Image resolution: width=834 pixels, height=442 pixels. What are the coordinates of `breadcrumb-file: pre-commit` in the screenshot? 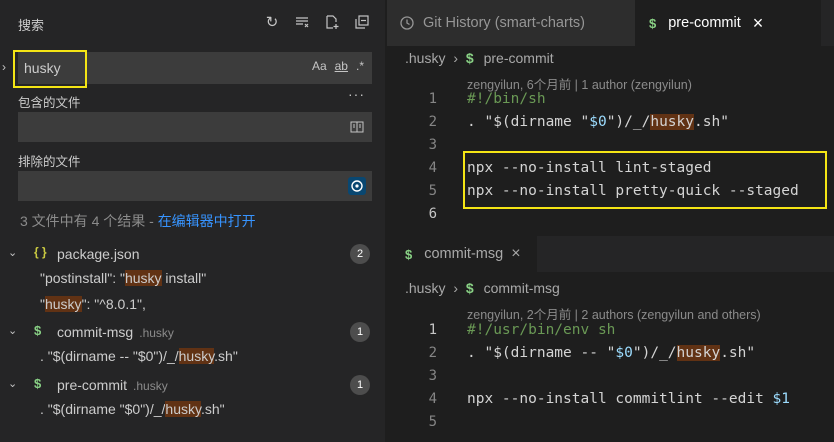 It's located at (519, 58).